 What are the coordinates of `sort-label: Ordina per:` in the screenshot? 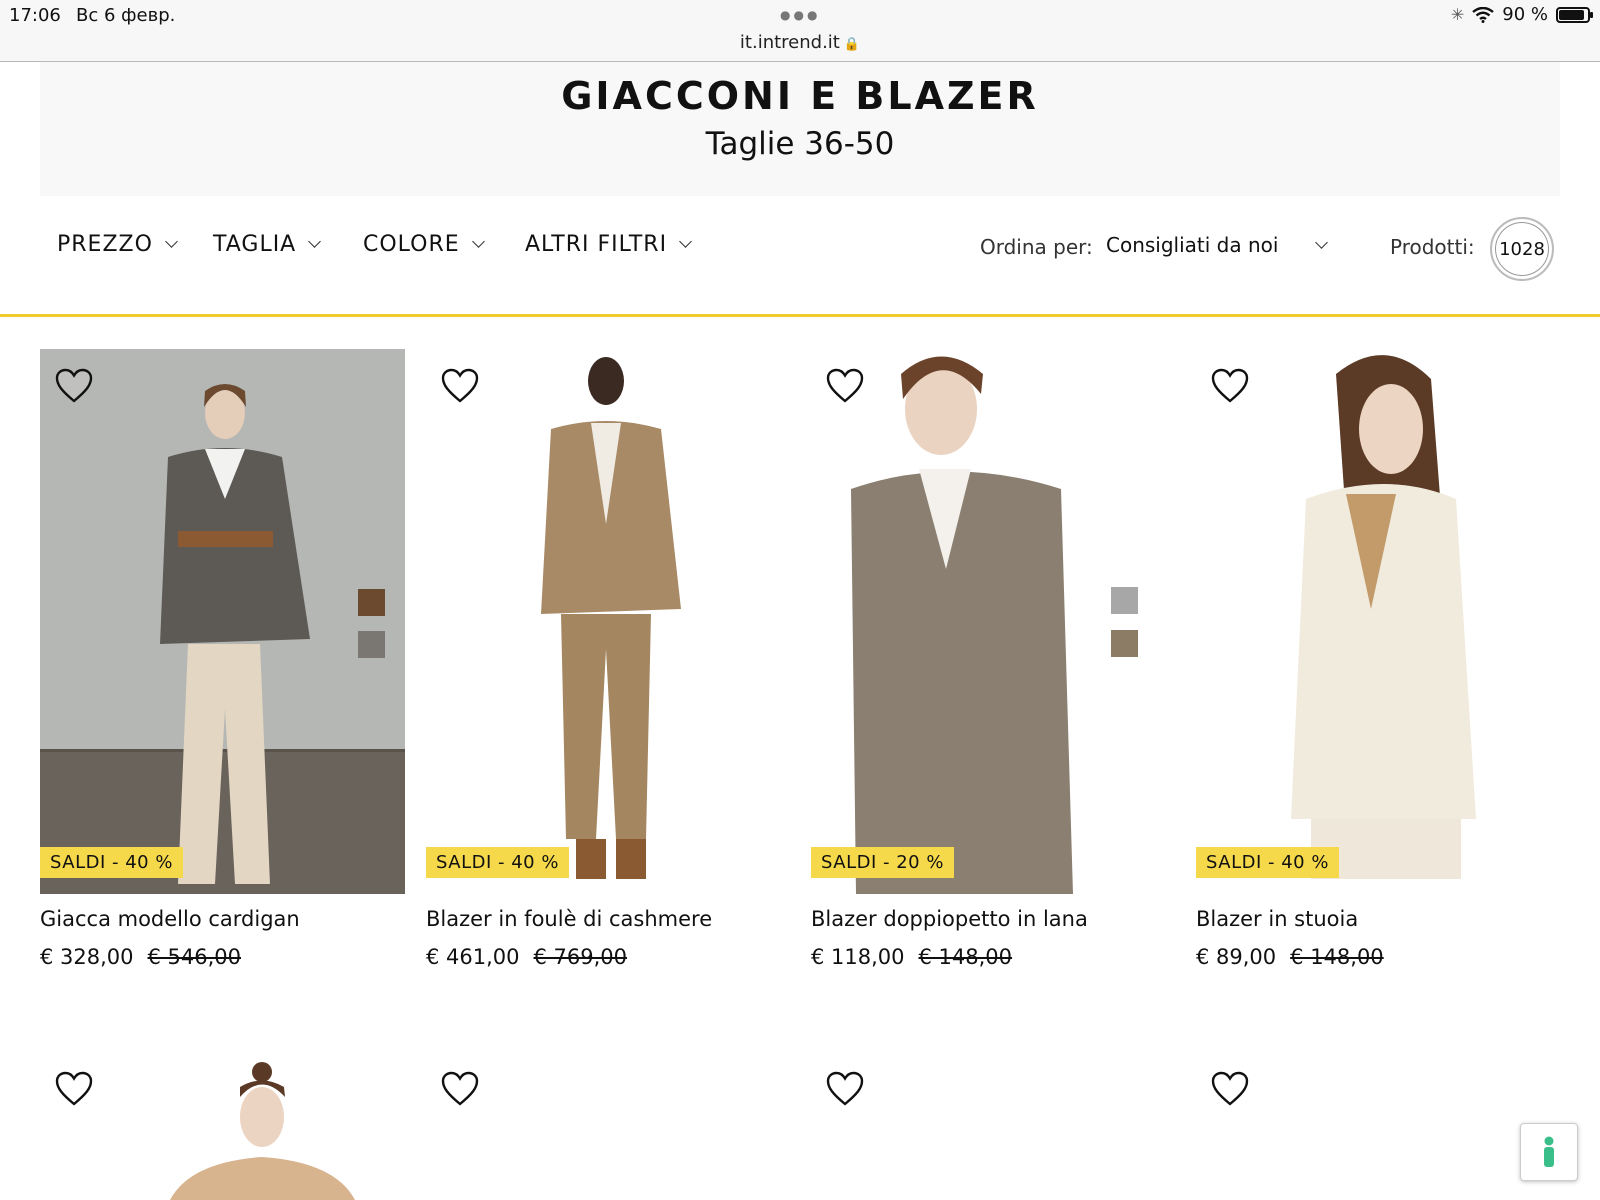 It's located at (1036, 247).